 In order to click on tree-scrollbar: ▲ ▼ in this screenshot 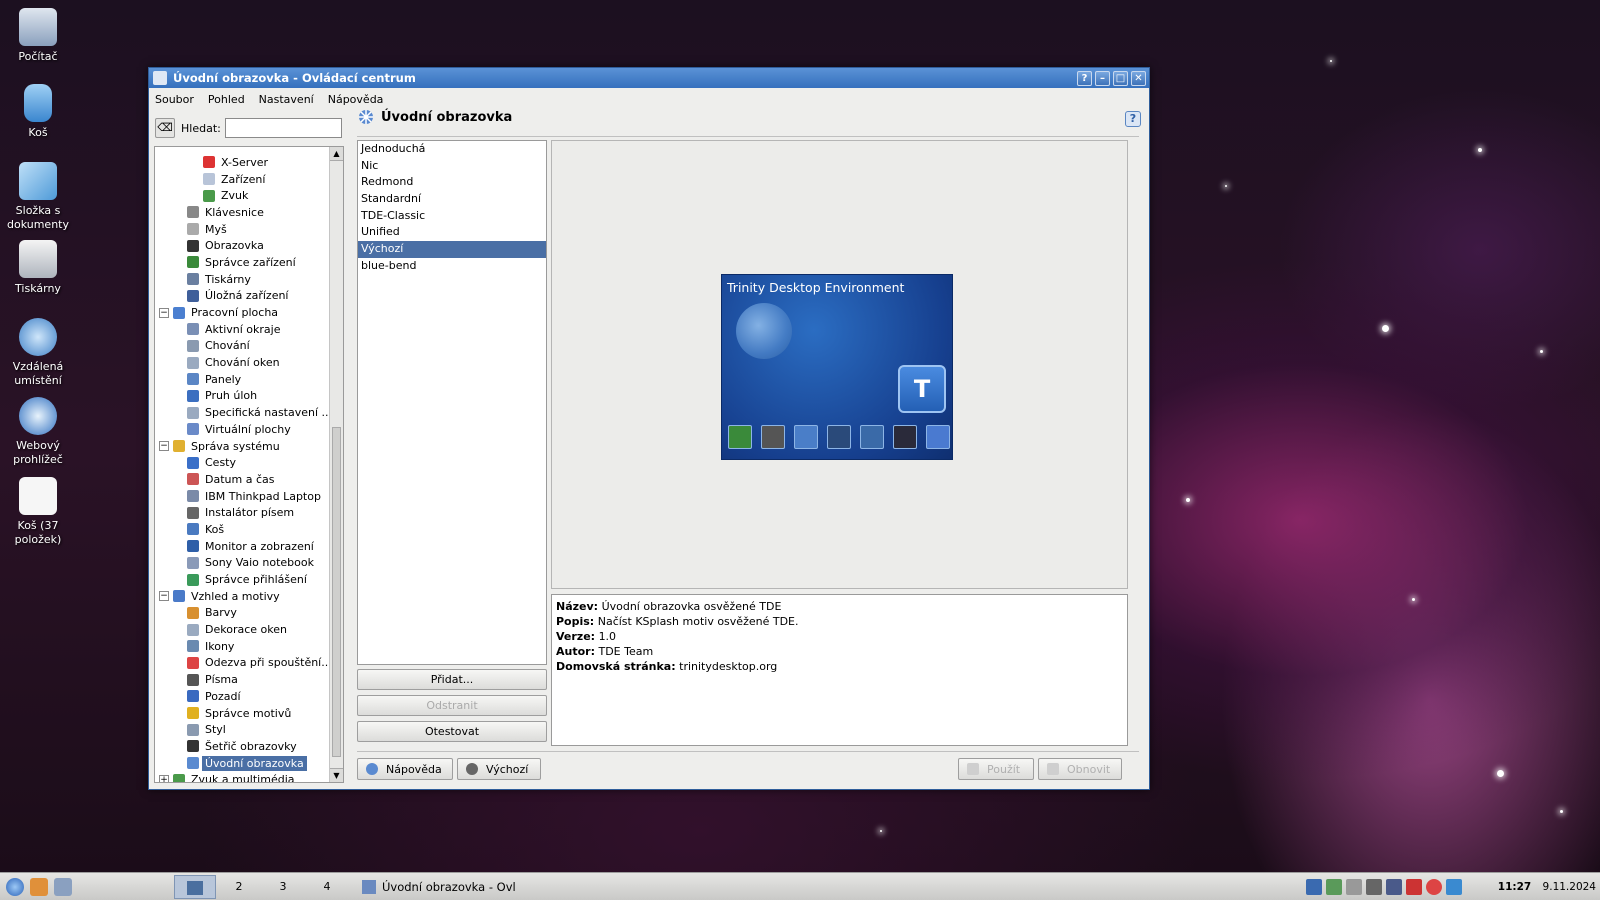, I will do `click(336, 464)`.